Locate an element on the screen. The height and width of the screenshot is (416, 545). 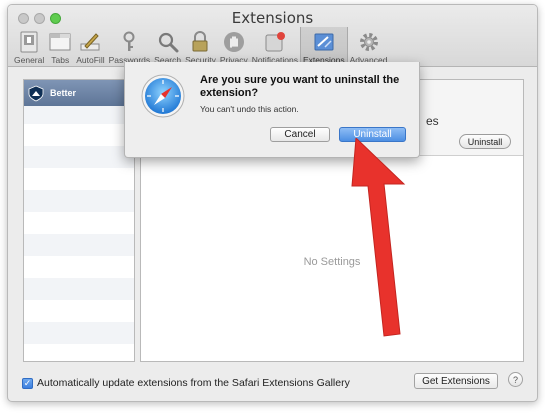
key-icon is located at coordinates (129, 42).